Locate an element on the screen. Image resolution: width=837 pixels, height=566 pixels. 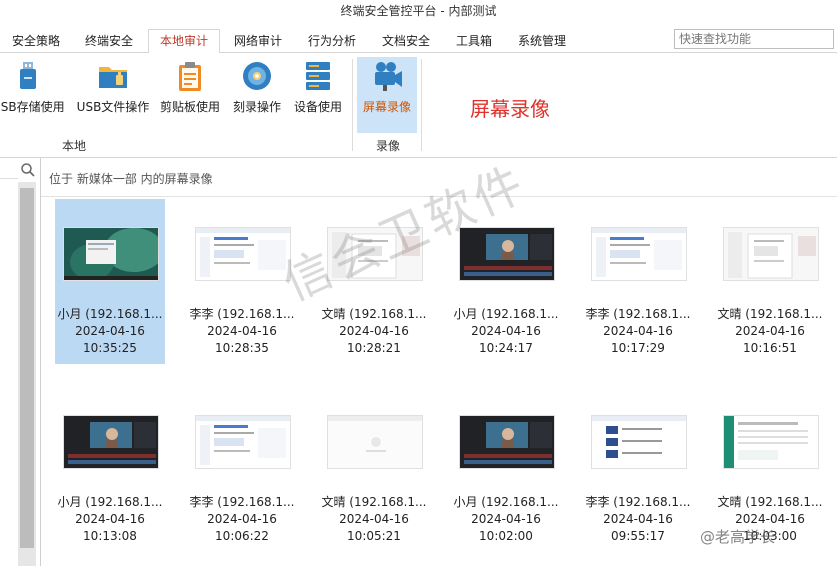
recording-time: 10:03:00 is located at coordinates (770, 536).